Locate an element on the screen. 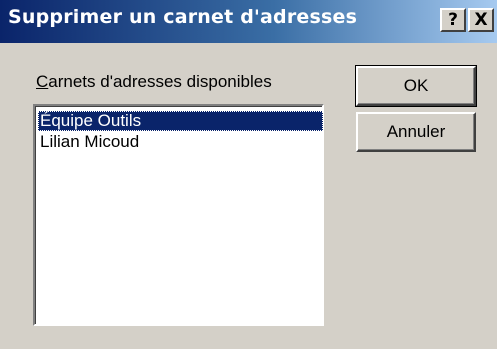 The image size is (497, 349). cancel-button: Annuler is located at coordinates (416, 132).